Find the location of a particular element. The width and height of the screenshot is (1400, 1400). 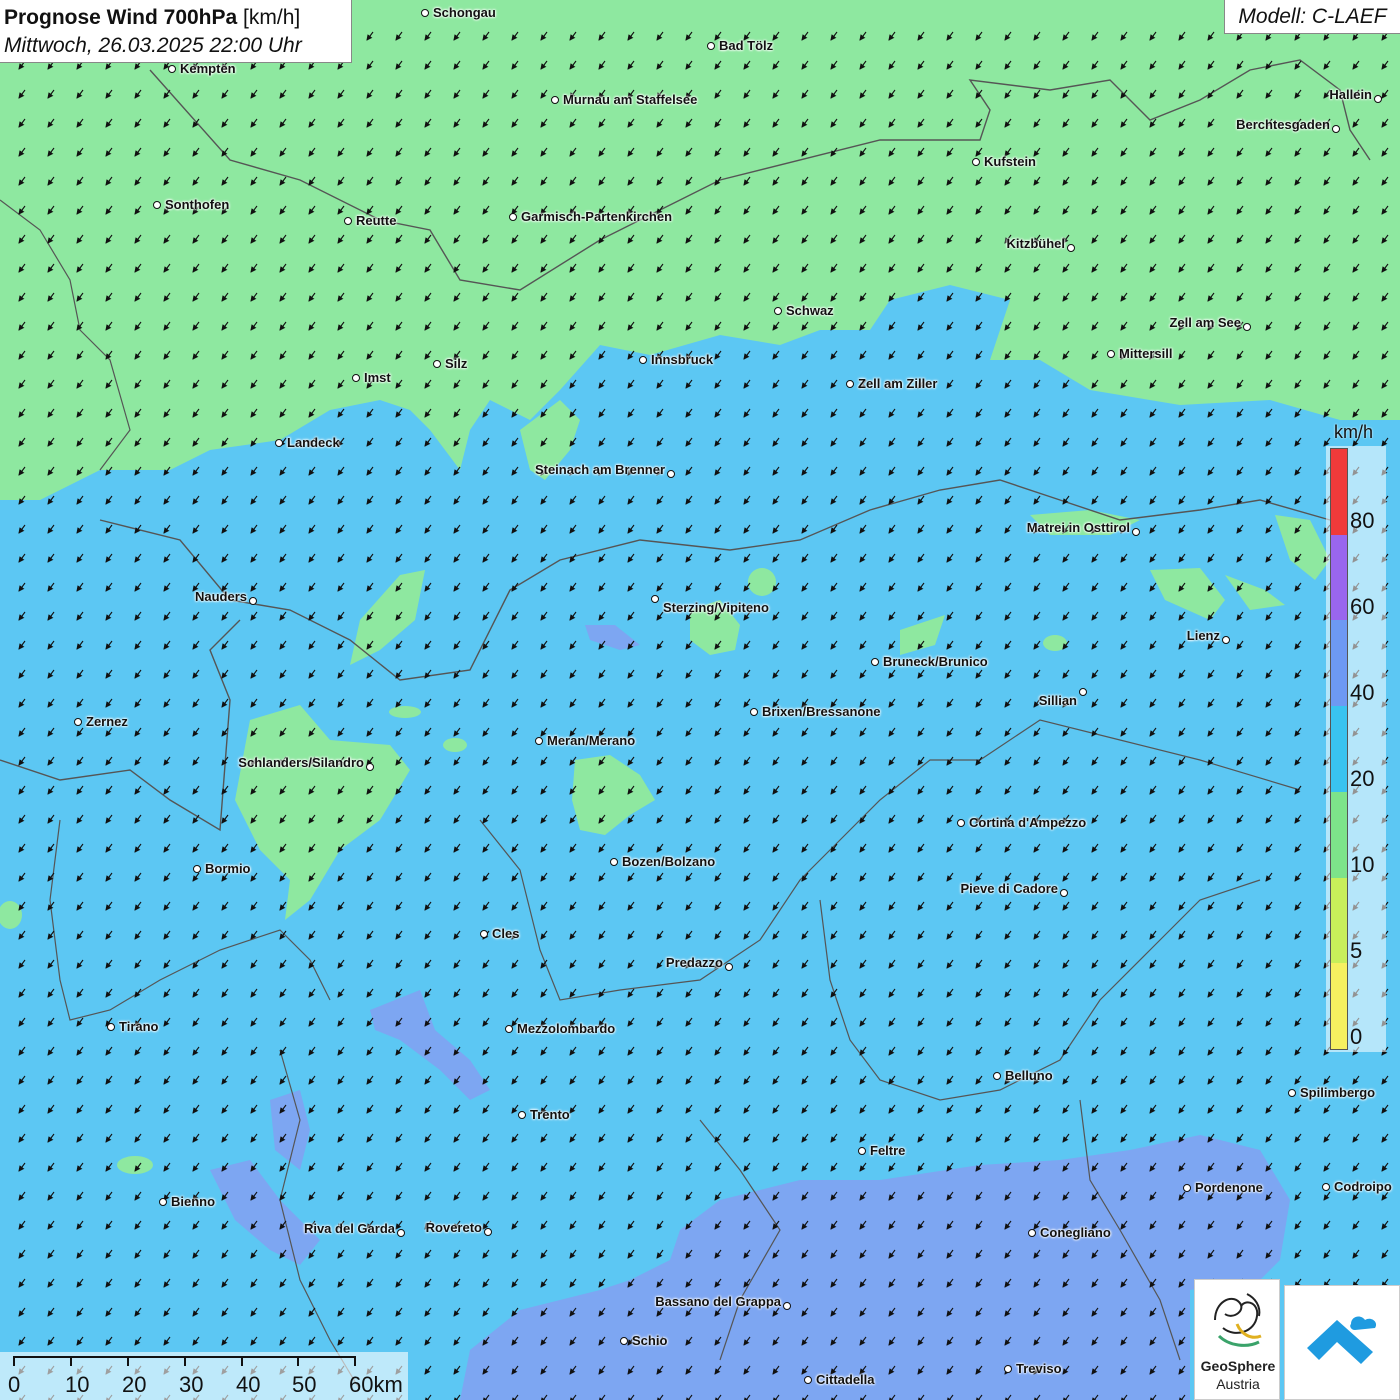

city-marker-steinach is located at coordinates (671, 474).